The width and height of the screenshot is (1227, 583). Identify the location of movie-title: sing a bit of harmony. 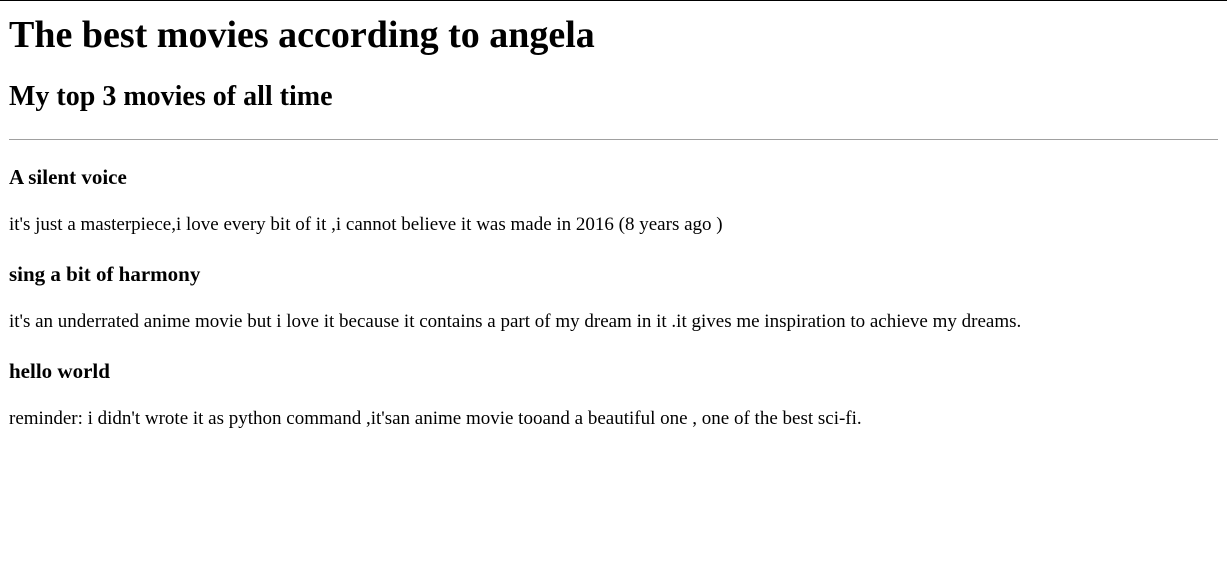
(105, 274).